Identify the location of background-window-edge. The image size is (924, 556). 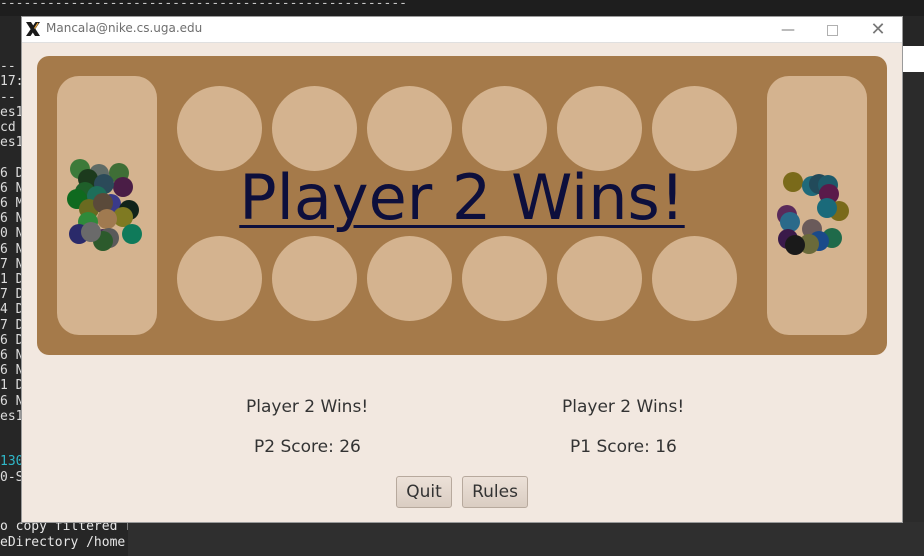
(913, 59).